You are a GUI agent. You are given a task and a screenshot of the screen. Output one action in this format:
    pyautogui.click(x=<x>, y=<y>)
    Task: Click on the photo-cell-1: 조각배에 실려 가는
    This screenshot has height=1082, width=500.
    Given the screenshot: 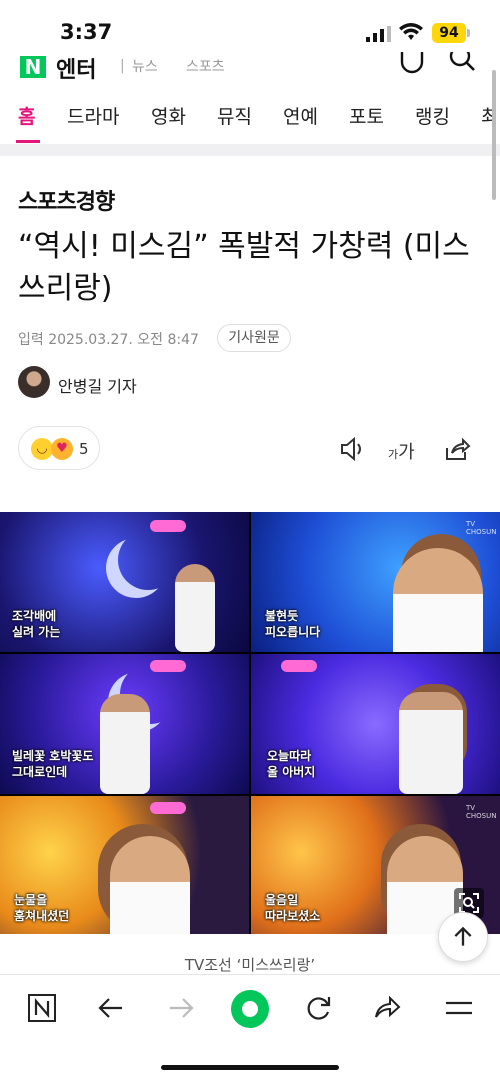 What is the action you would take?
    pyautogui.click(x=124, y=582)
    